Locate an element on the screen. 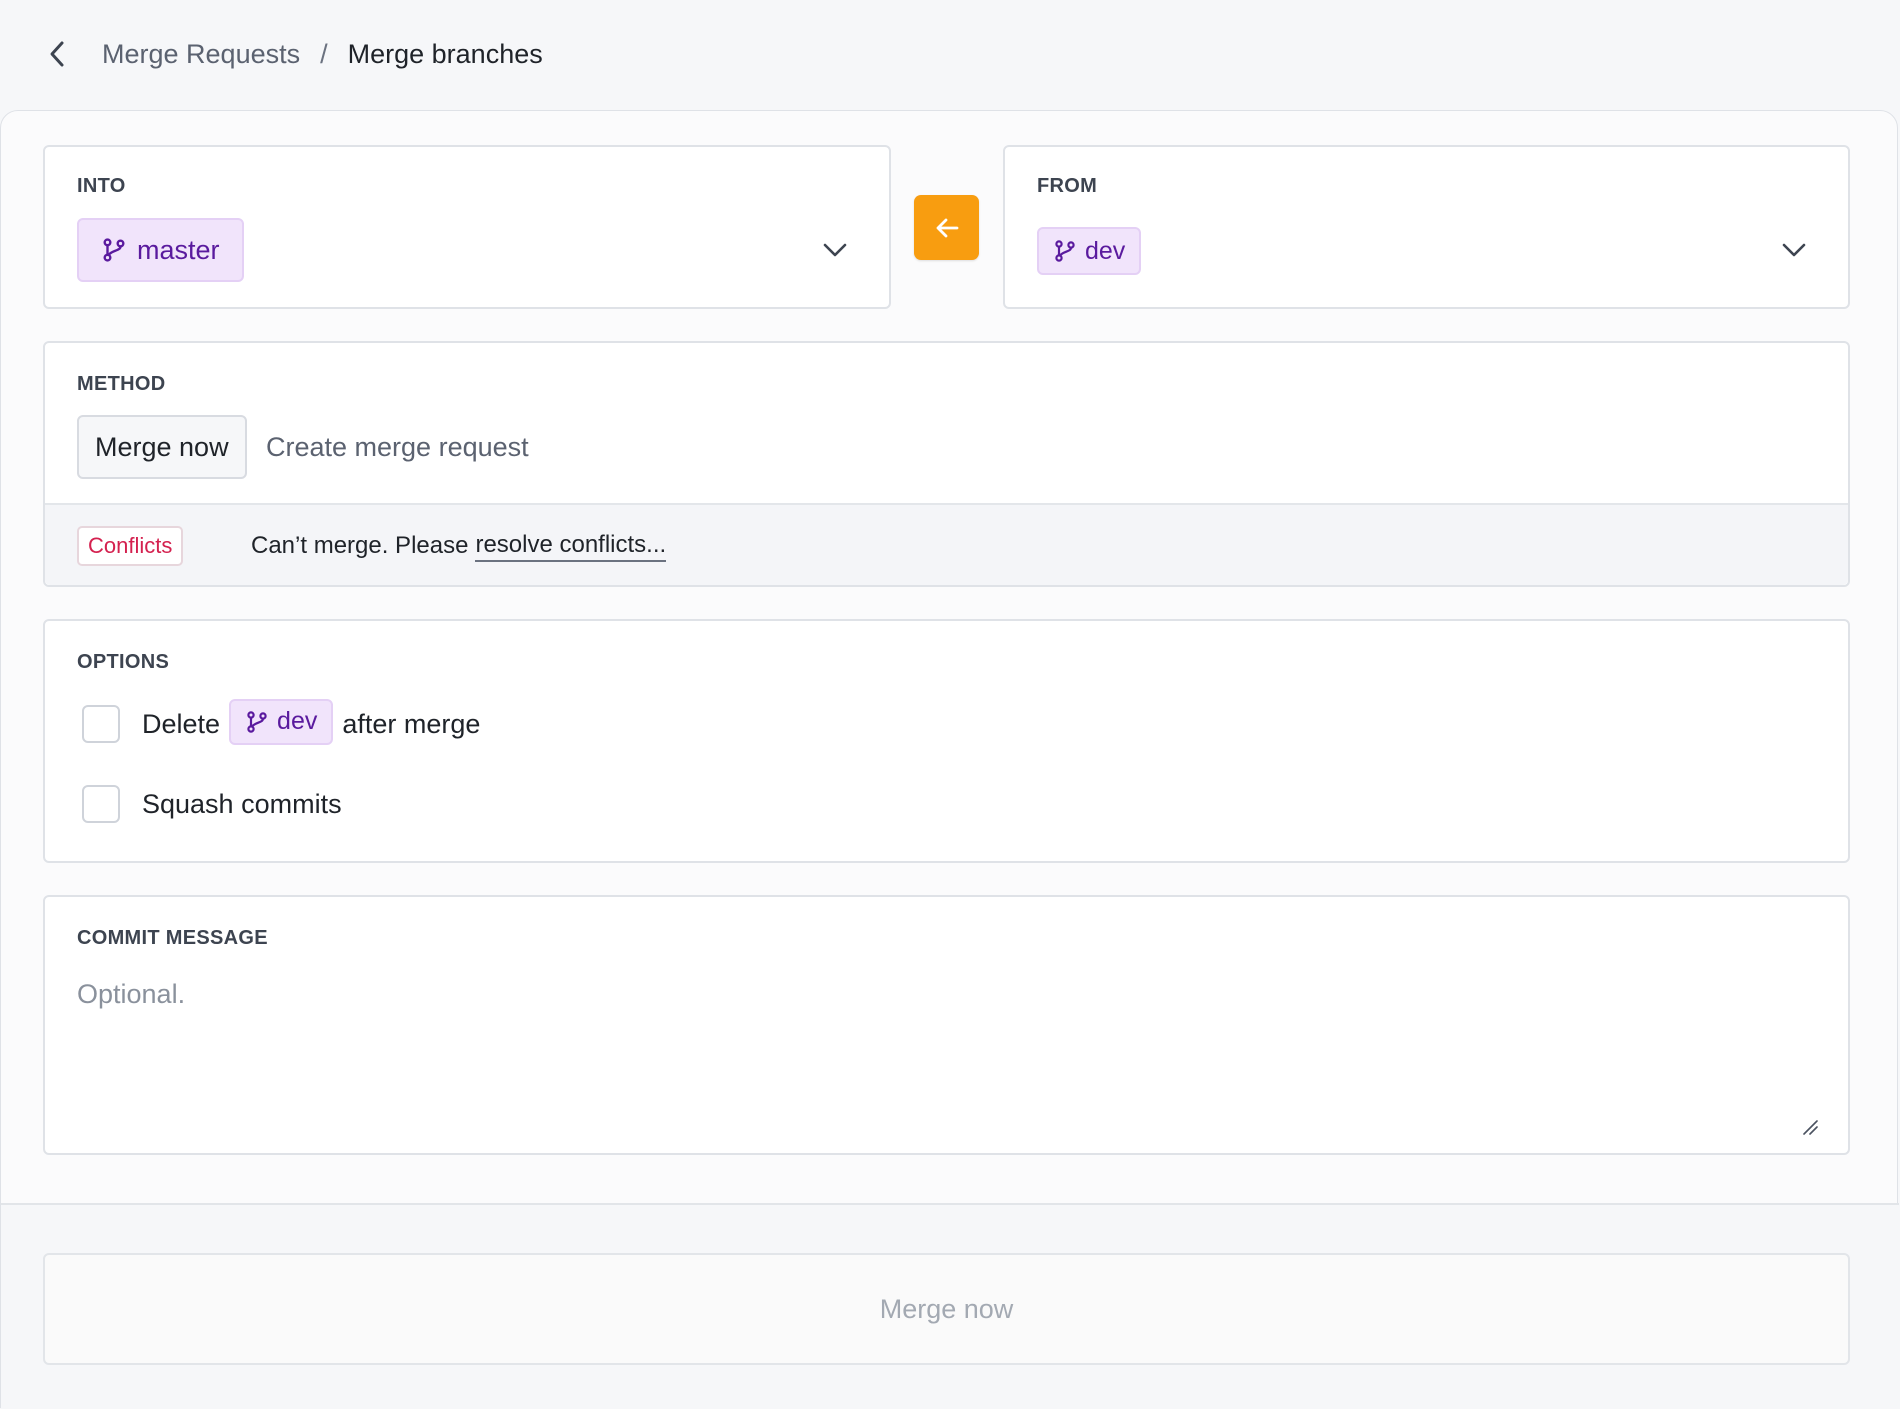  from-branch-name: dev is located at coordinates (1105, 250).